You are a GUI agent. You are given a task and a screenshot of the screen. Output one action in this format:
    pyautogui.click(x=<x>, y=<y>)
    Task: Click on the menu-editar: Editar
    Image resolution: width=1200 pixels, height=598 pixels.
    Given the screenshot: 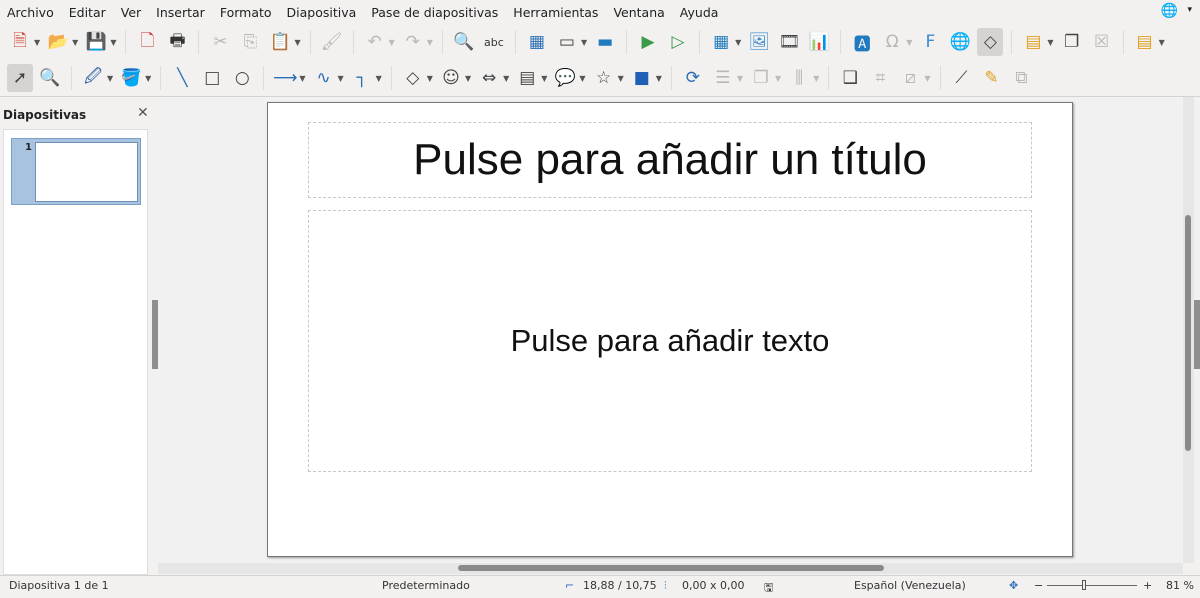 What is the action you would take?
    pyautogui.click(x=87, y=12)
    